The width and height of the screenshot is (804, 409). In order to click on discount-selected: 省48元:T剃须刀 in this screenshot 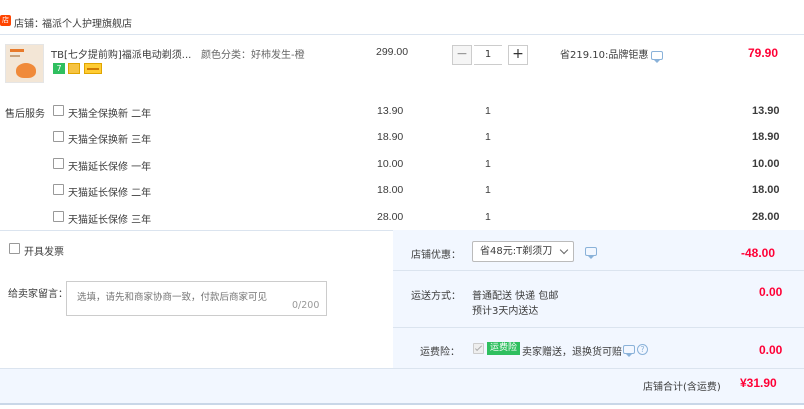, I will do `click(516, 251)`.